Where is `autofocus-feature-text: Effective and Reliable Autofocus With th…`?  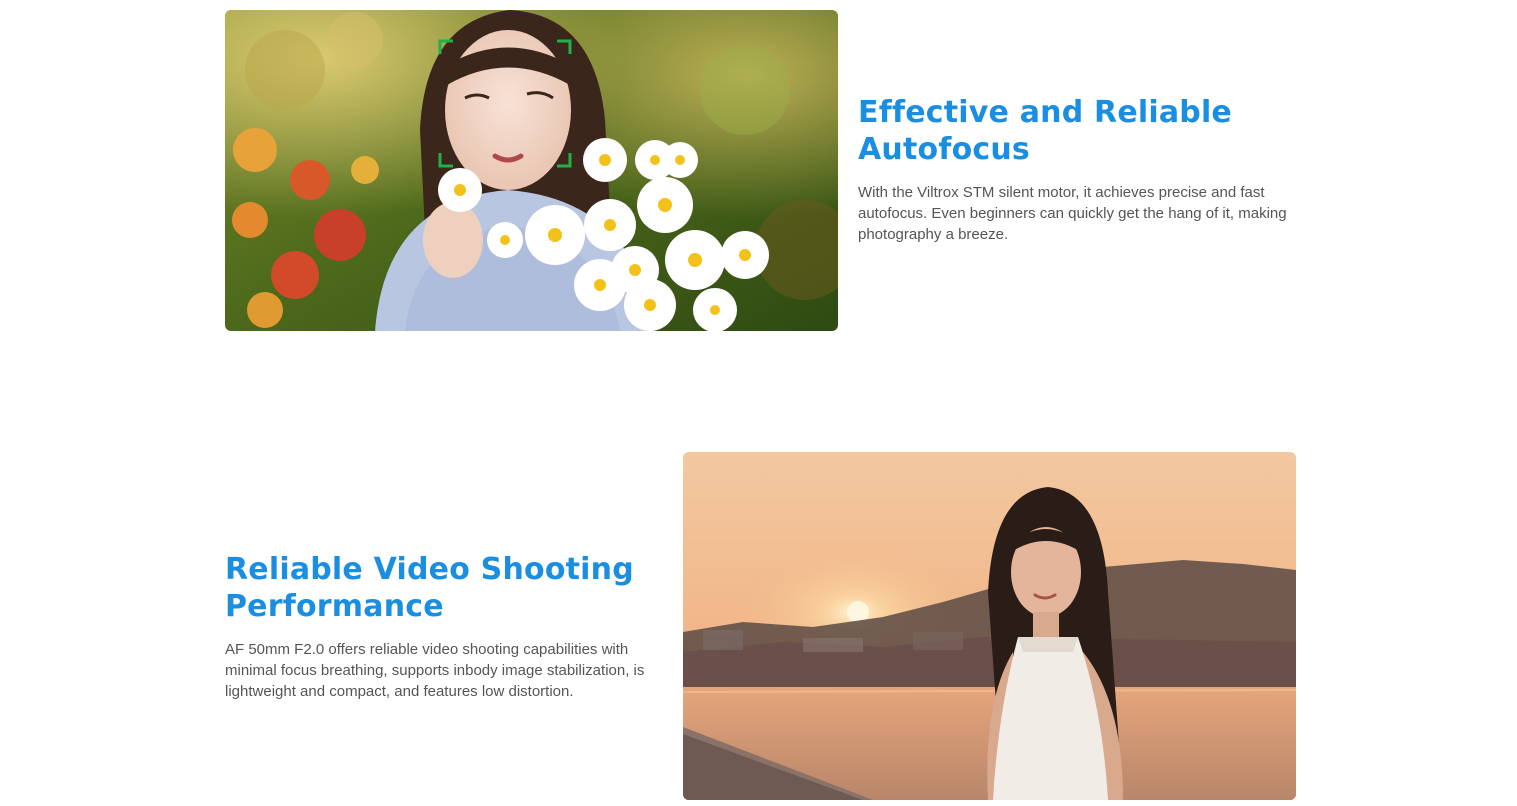 autofocus-feature-text: Effective and Reliable Autofocus With th… is located at coordinates (1078, 169).